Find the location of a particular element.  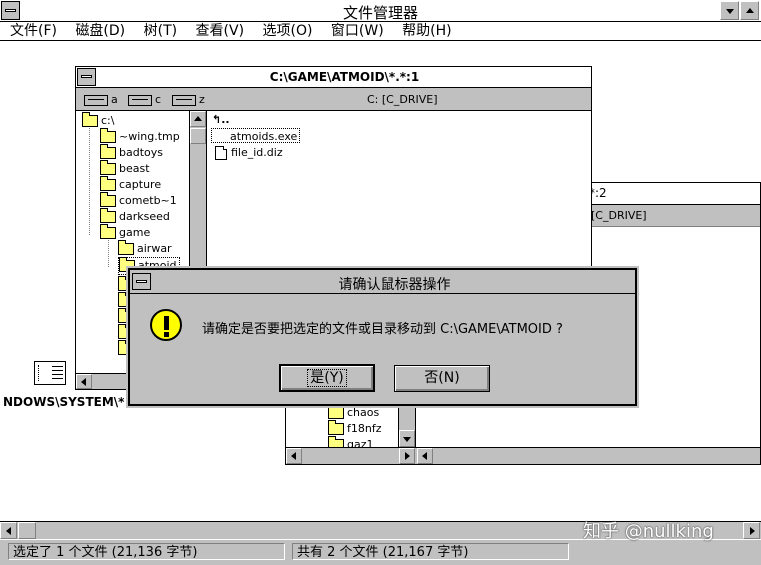

main-scroll-right-button is located at coordinates (751, 530).